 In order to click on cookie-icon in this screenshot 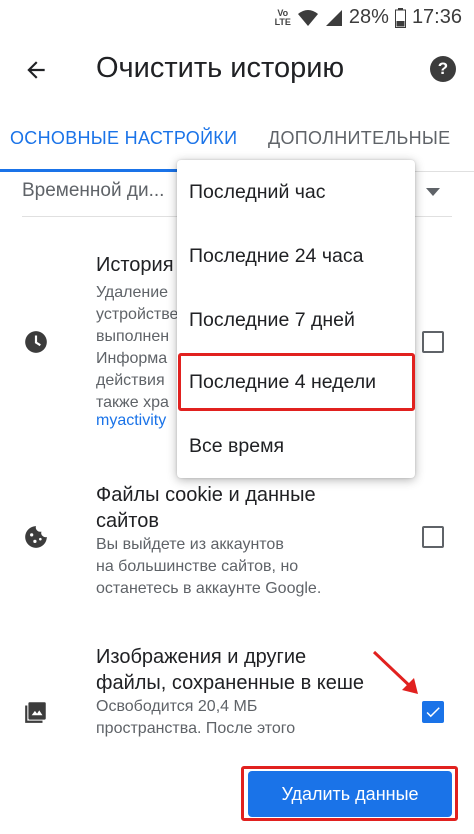, I will do `click(36, 537)`.